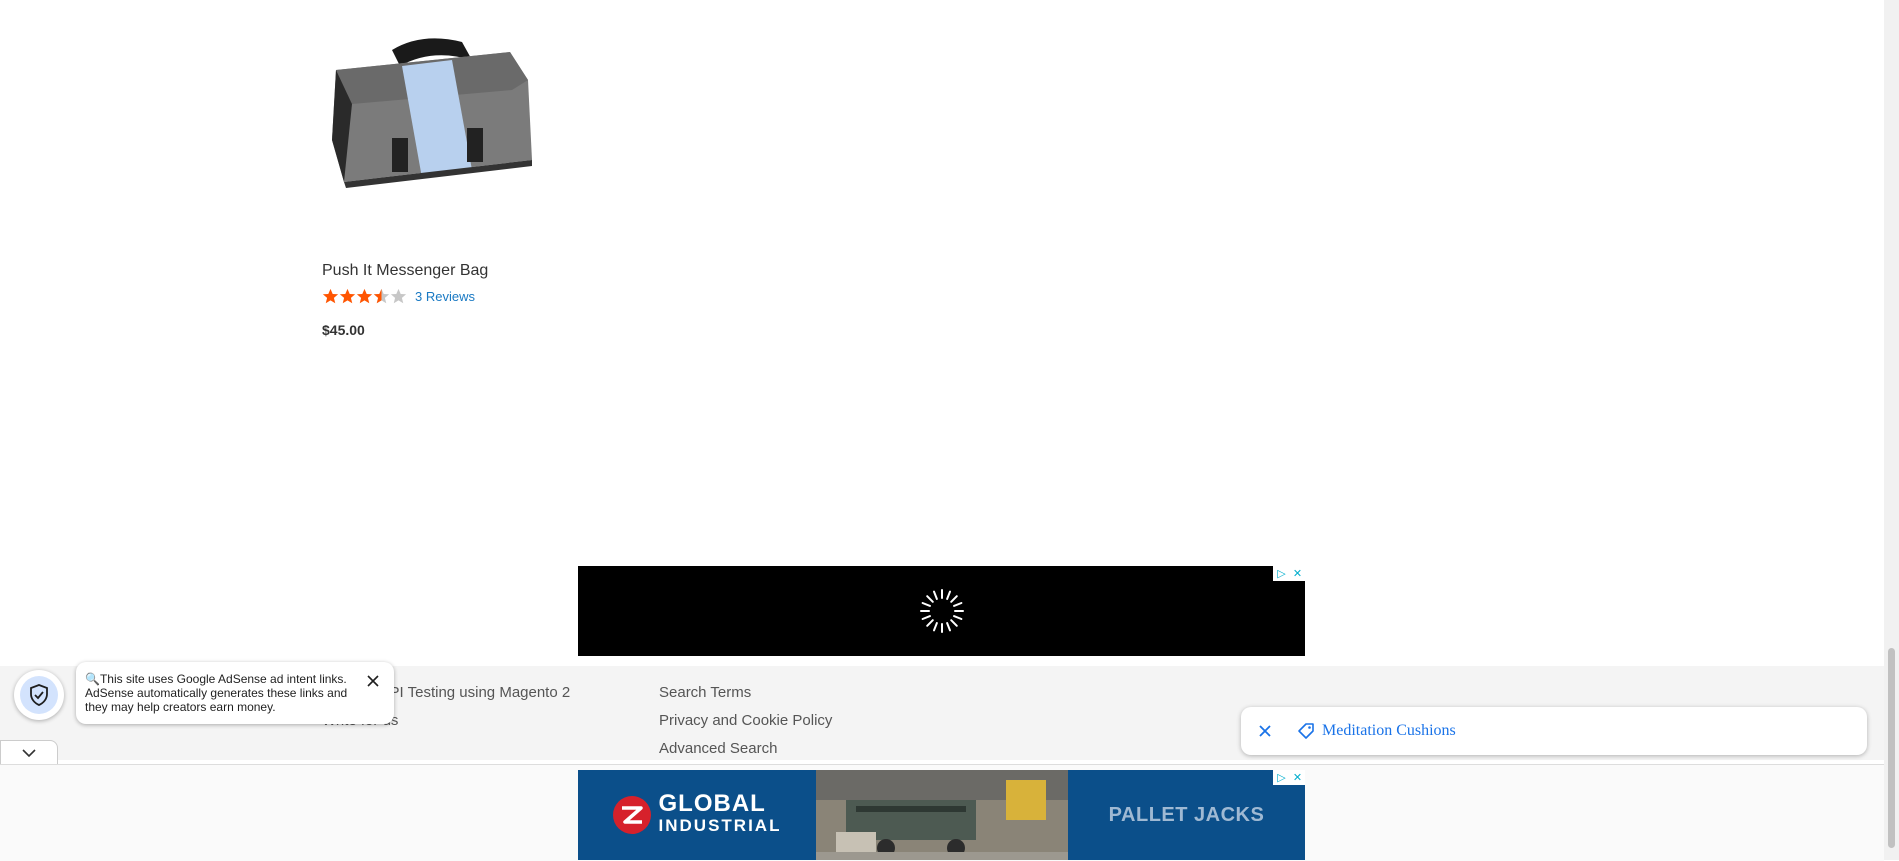  What do you see at coordinates (745, 694) in the screenshot?
I see `footer-link-search-terms: Search Terms` at bounding box center [745, 694].